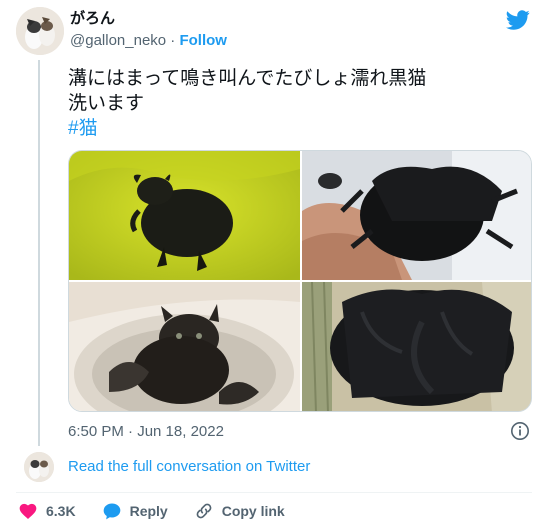 This screenshot has width=548, height=526. I want to click on action-bar: 6.3K Reply Copy link, so click(164, 511).